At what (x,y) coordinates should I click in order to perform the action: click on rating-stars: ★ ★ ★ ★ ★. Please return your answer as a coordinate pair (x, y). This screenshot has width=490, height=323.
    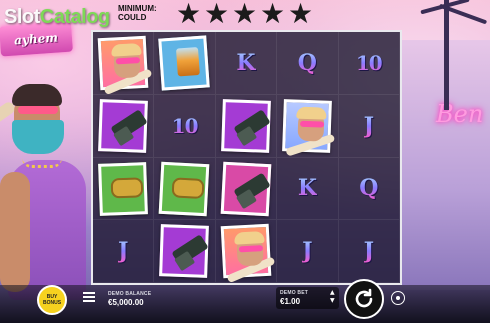
    Looking at the image, I should click on (245, 15).